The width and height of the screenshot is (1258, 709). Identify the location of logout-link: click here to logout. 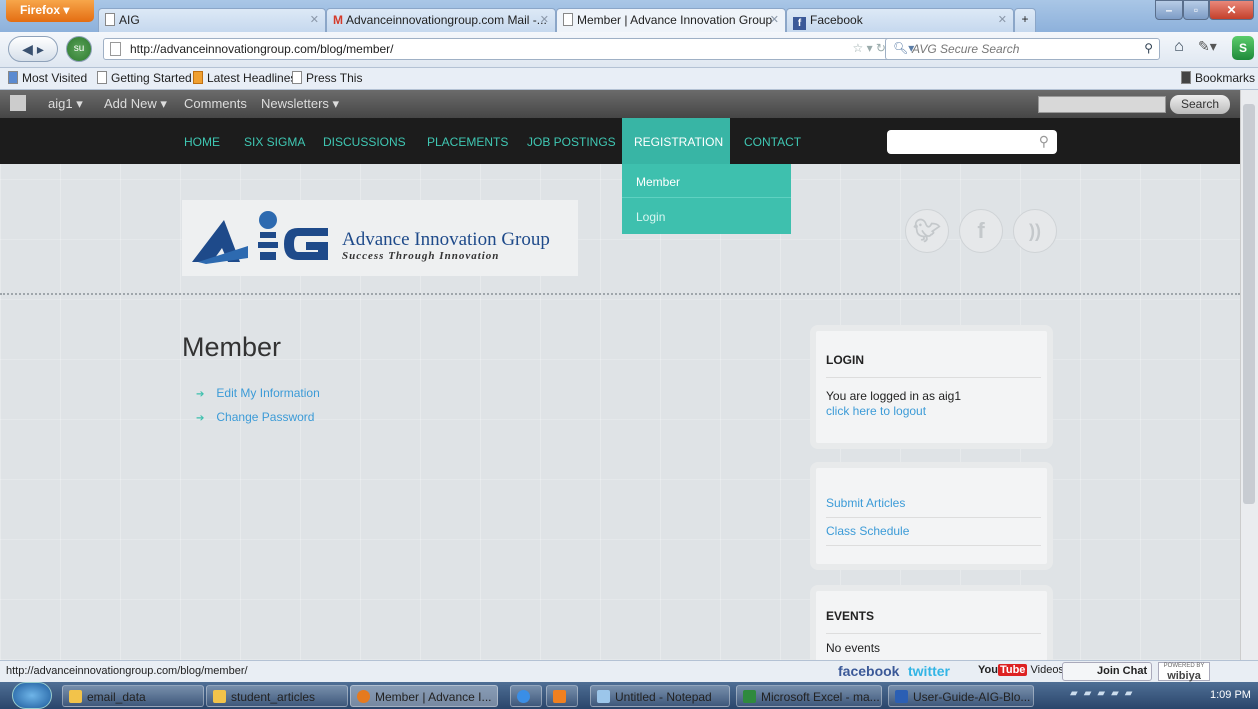
(876, 411).